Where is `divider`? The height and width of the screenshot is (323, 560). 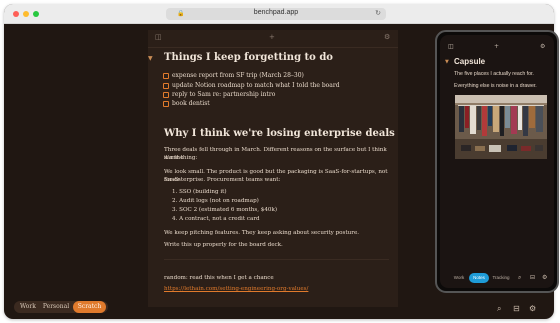 divider is located at coordinates (276, 259).